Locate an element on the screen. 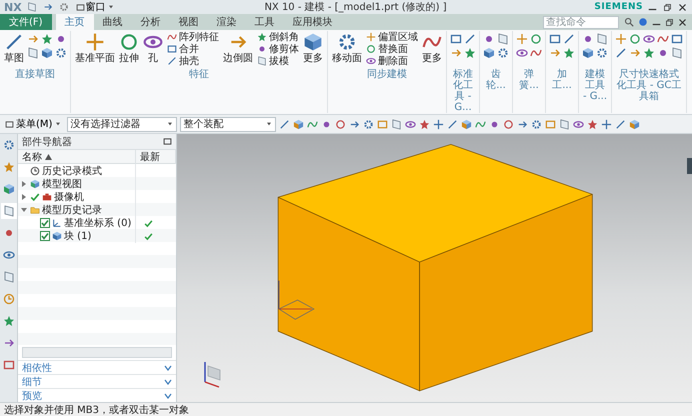 Image resolution: width=692 pixels, height=416 pixels. panel-header: 相依性 is located at coordinates (97, 367).